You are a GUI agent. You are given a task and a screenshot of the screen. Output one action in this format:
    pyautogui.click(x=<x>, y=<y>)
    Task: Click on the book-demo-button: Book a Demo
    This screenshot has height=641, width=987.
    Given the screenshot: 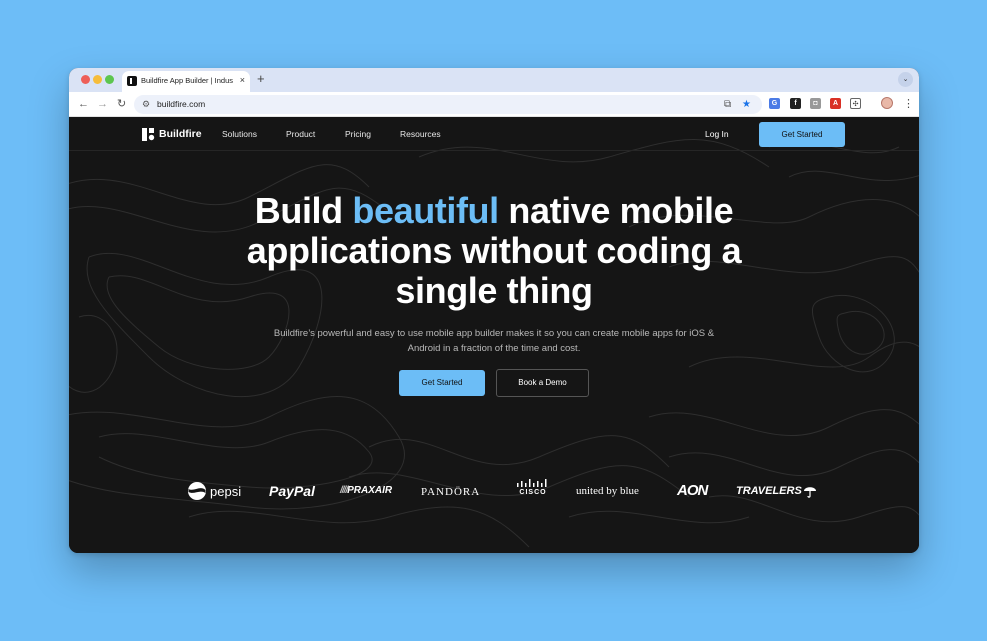 What is the action you would take?
    pyautogui.click(x=542, y=383)
    